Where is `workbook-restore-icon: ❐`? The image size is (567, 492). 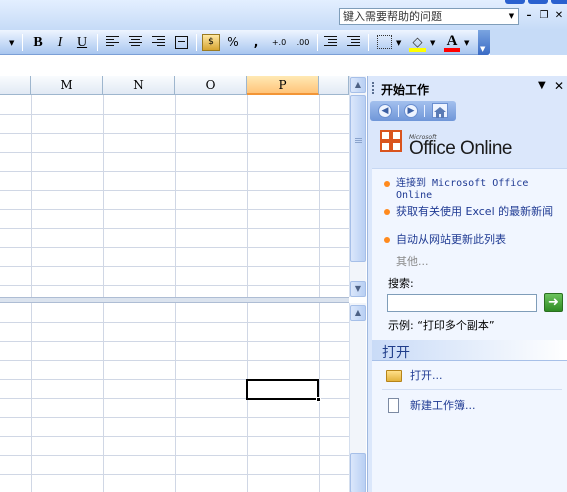 workbook-restore-icon: ❐ is located at coordinates (544, 16).